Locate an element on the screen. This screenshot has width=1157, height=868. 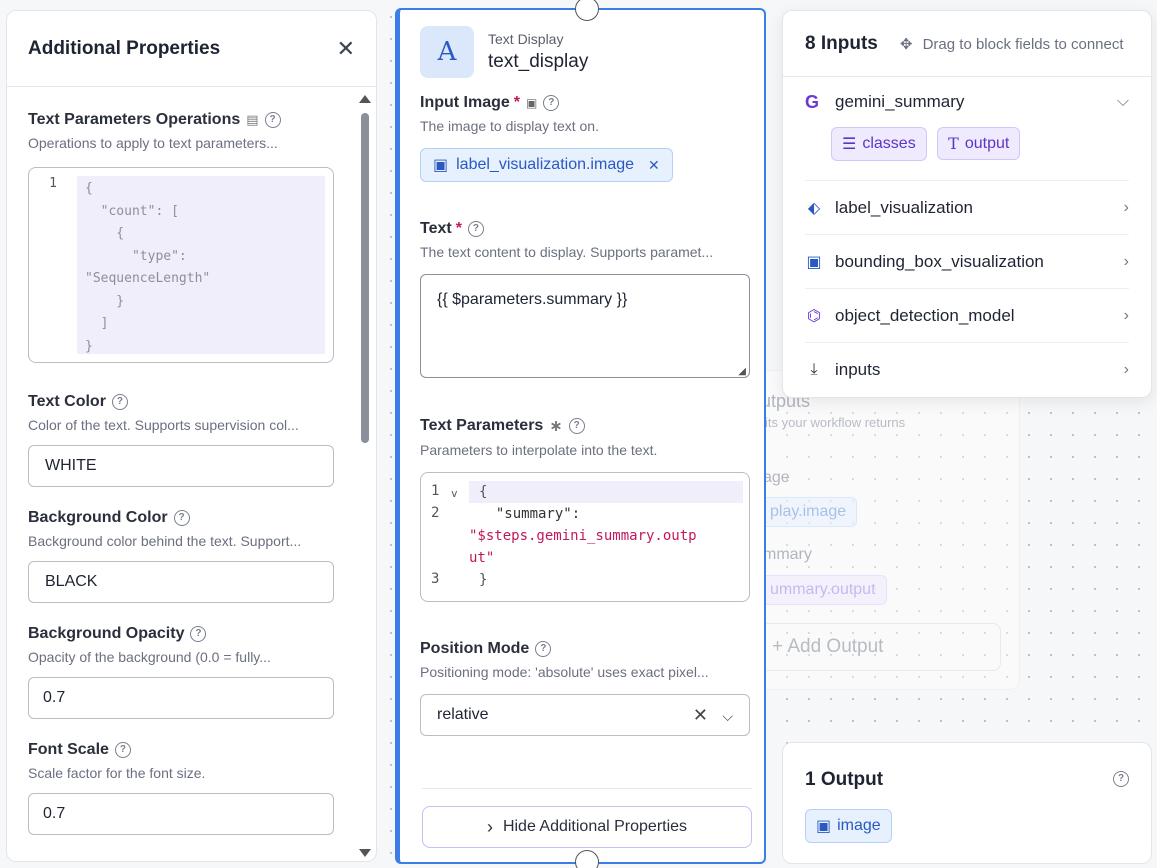
drag-hint: ✥ Drag to block fields to connect is located at coordinates (1012, 44).